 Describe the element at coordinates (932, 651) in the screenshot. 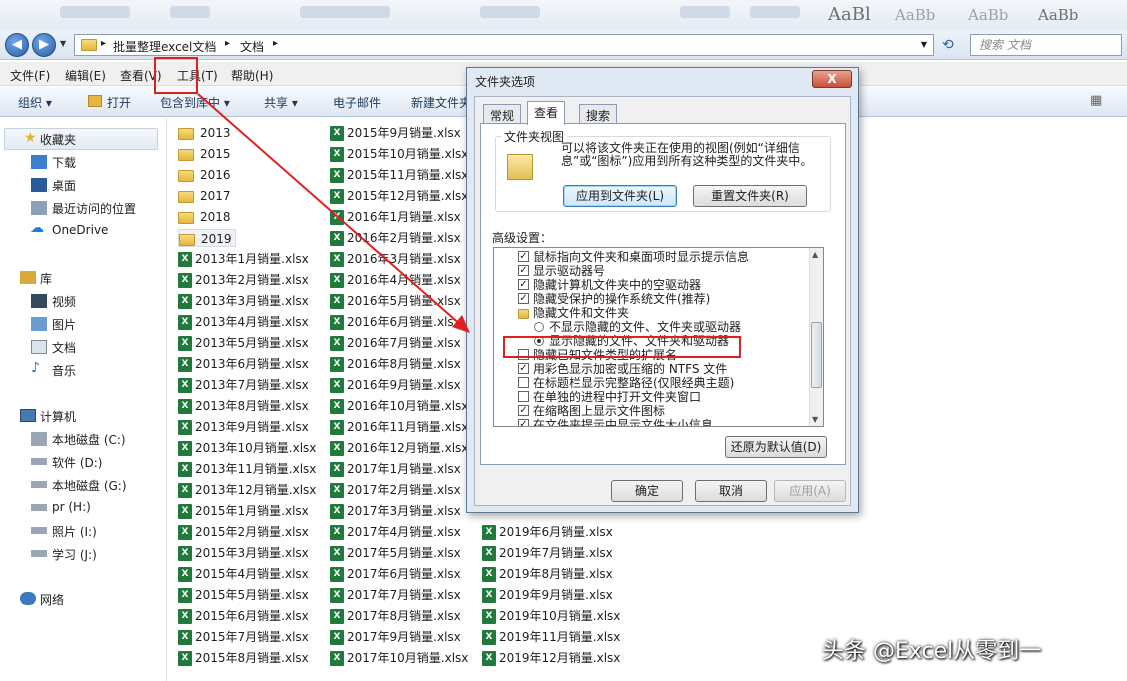

I see `watermark: 头条 @Excel从零到一` at that location.